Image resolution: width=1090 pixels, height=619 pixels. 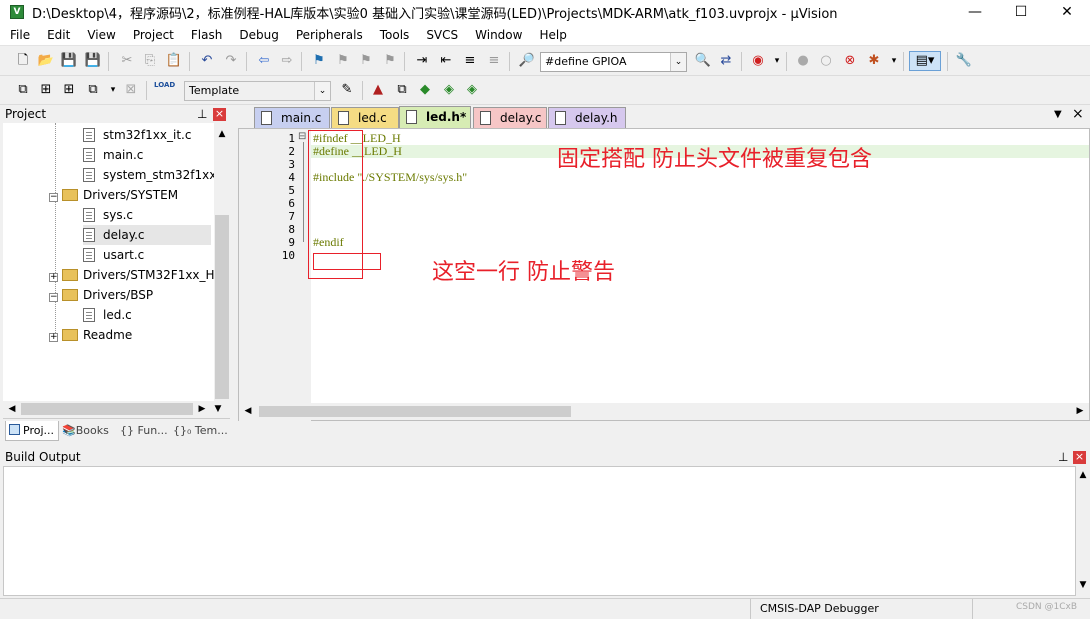 What do you see at coordinates (150, 61) in the screenshot?
I see `copy-icon: ⎘` at bounding box center [150, 61].